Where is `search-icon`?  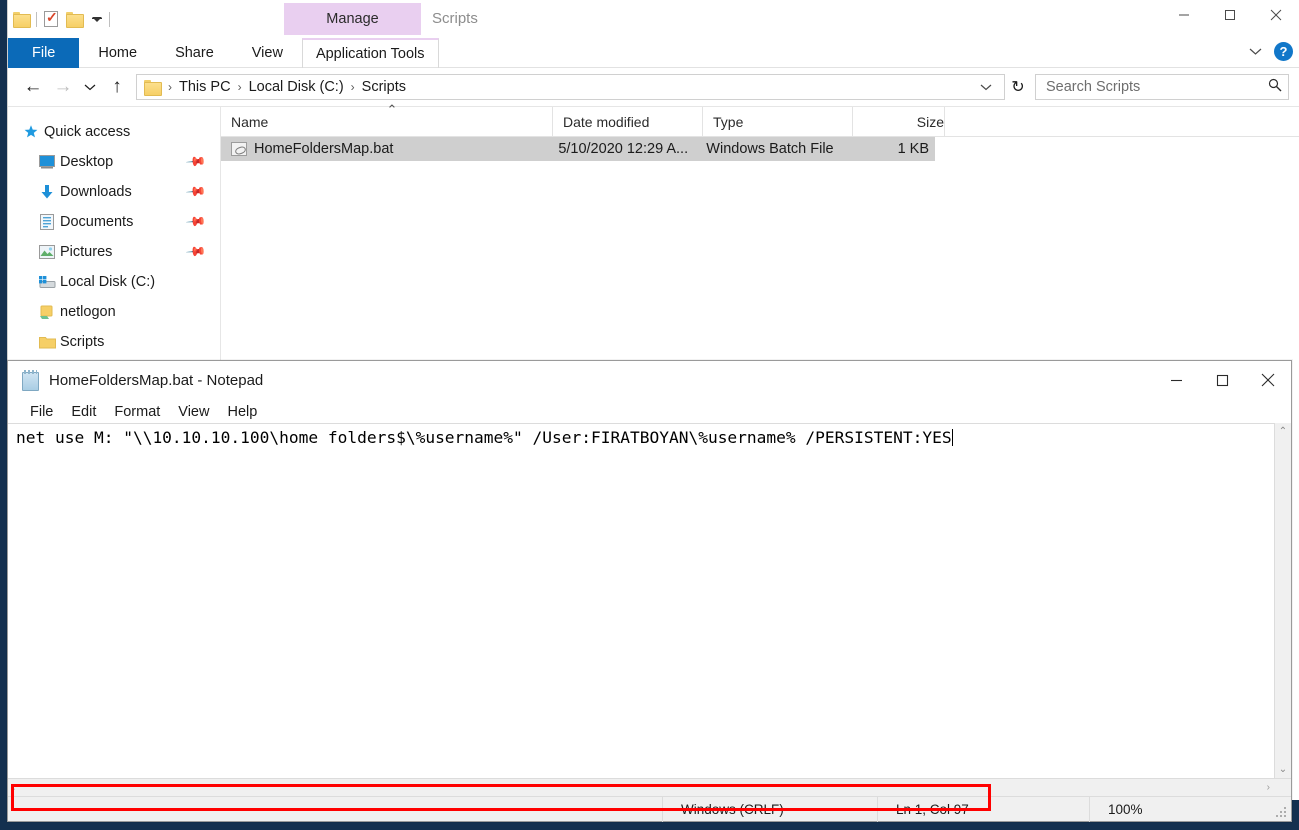 search-icon is located at coordinates (1275, 87).